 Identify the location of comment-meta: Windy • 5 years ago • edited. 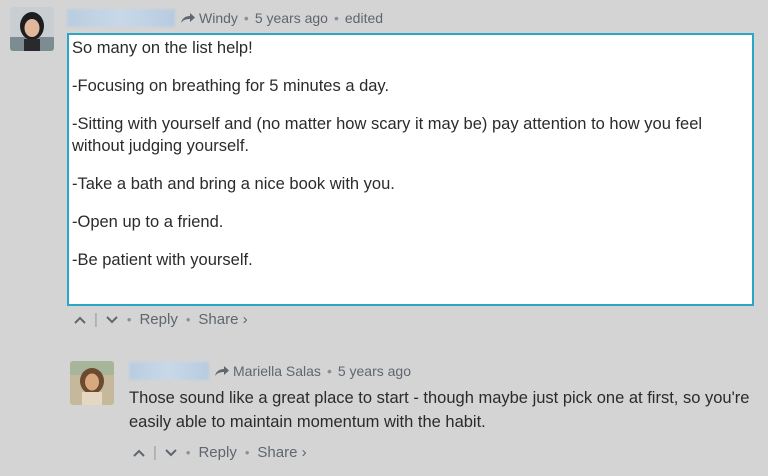
(281, 18).